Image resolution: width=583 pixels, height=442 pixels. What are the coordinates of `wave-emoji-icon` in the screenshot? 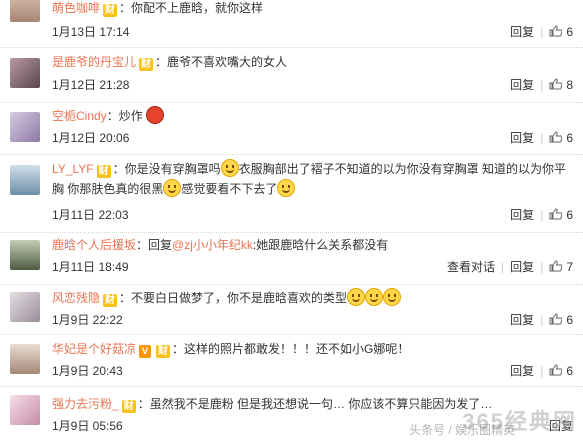 It's located at (286, 188).